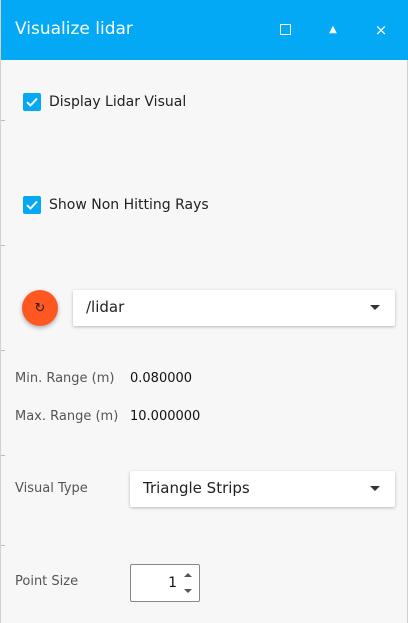 This screenshot has height=623, width=408. I want to click on decrement-arrow-icon, so click(188, 591).